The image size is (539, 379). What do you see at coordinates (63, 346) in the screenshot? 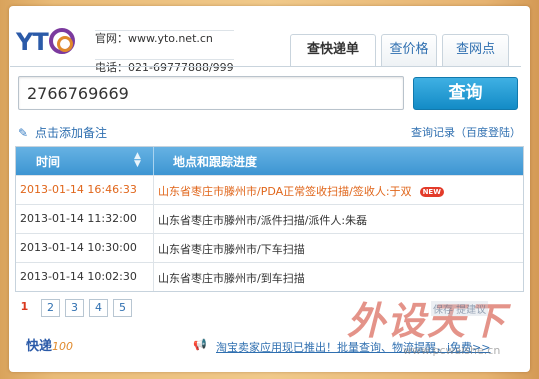
I see `kuaidi100-logo-sub: 100` at bounding box center [63, 346].